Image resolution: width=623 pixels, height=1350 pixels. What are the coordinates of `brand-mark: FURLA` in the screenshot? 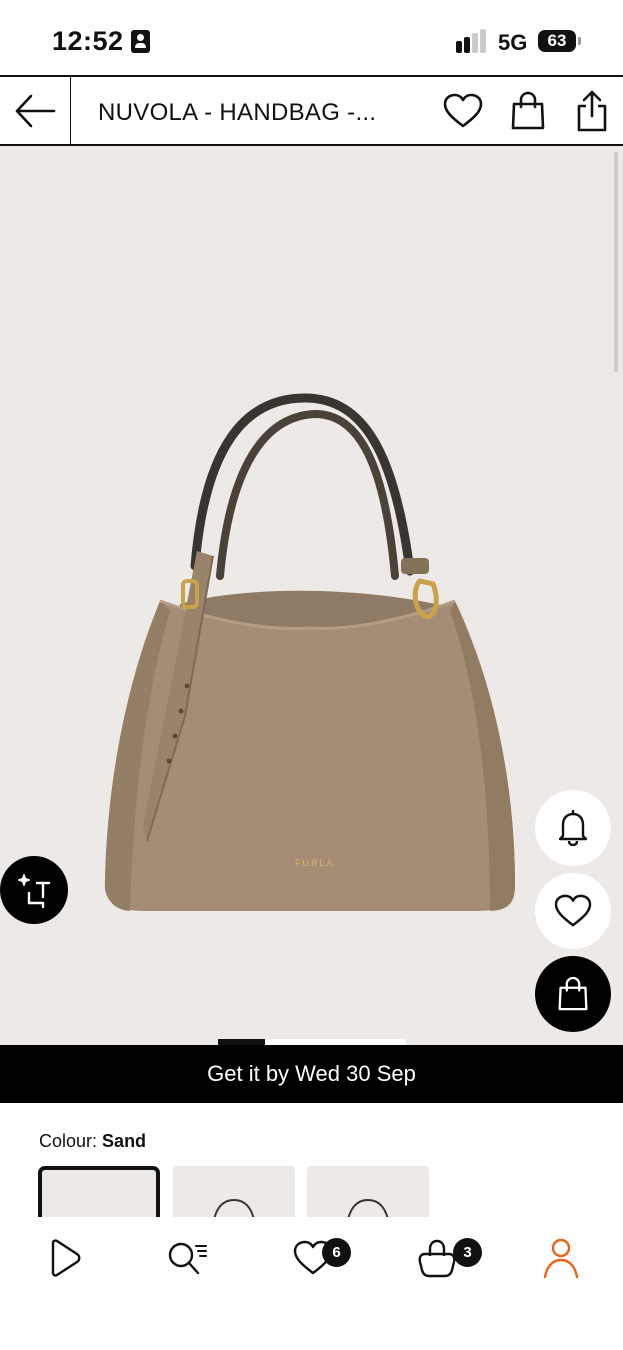 It's located at (315, 863).